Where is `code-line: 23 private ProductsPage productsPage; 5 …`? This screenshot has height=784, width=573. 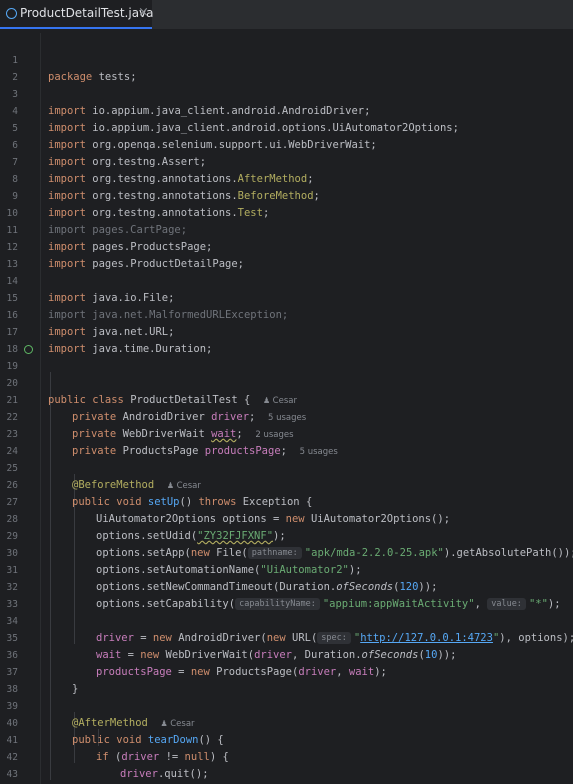 code-line: 23 private ProductsPage productsPage; 5 … is located at coordinates (286, 433).